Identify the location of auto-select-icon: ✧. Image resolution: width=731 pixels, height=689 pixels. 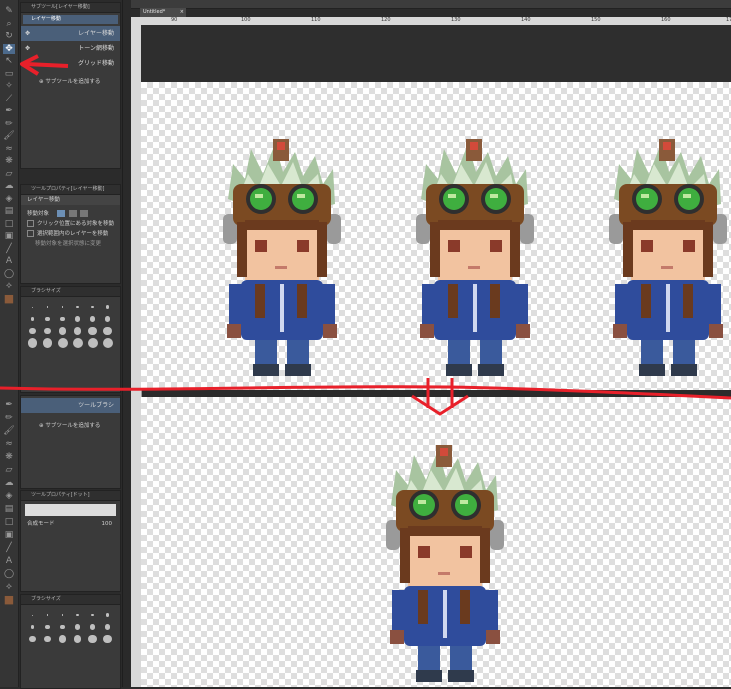
(9, 86).